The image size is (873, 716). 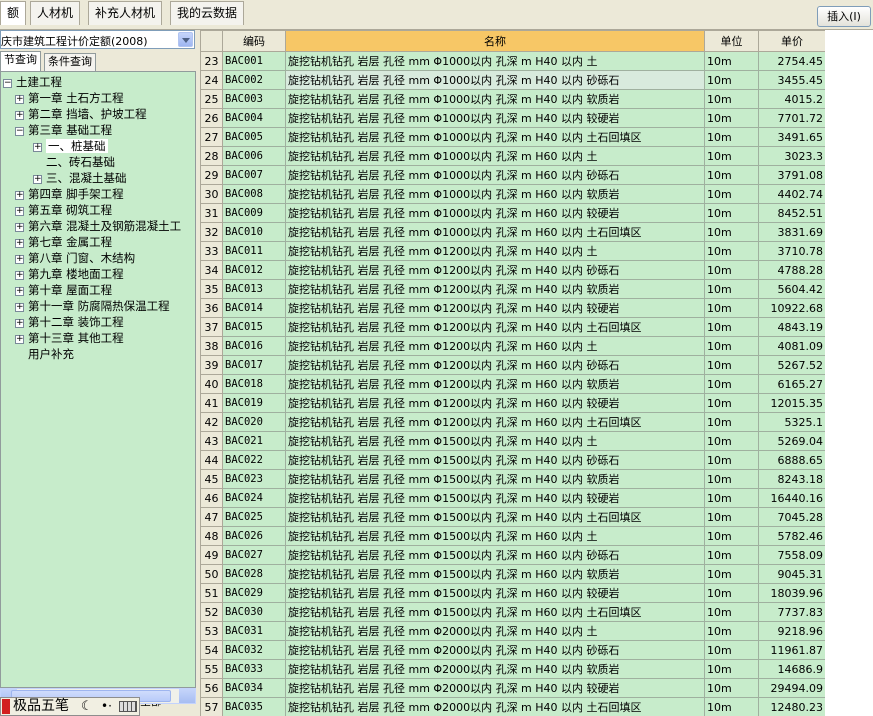 What do you see at coordinates (87, 706) in the screenshot?
I see `half-width-moon-icon: ☾` at bounding box center [87, 706].